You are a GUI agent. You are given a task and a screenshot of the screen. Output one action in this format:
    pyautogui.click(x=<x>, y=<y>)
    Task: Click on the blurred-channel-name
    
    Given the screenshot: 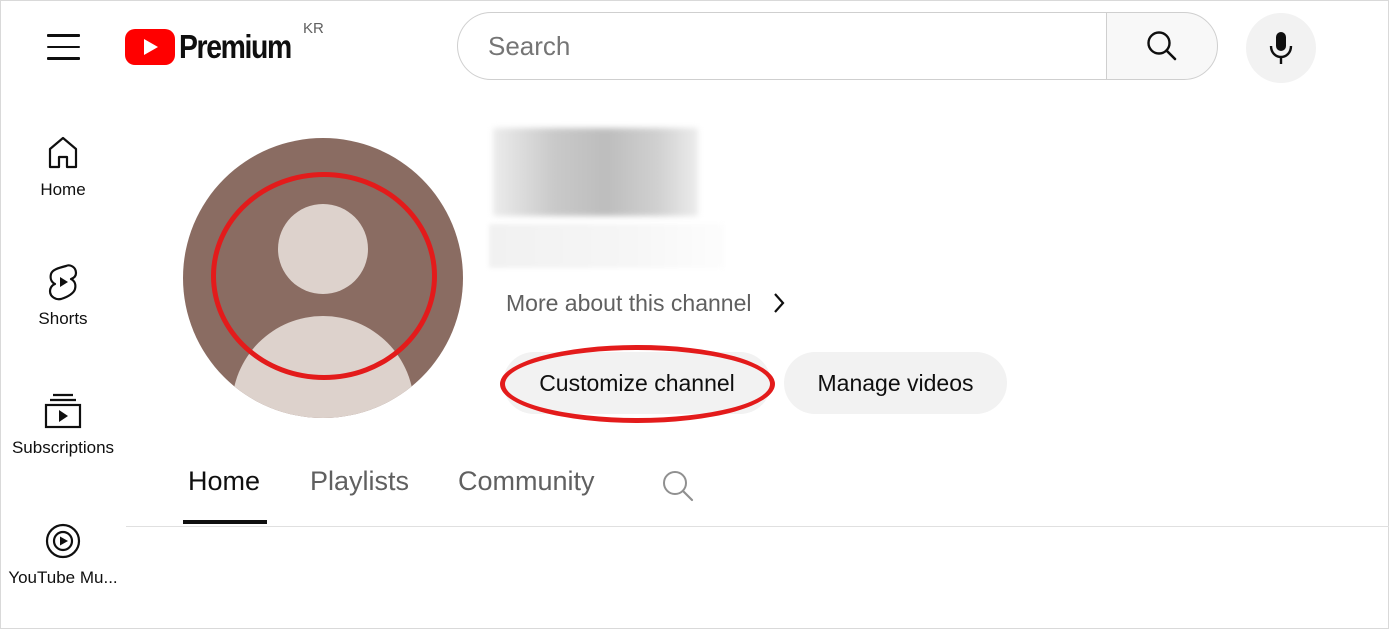 What is the action you would take?
    pyautogui.click(x=595, y=172)
    